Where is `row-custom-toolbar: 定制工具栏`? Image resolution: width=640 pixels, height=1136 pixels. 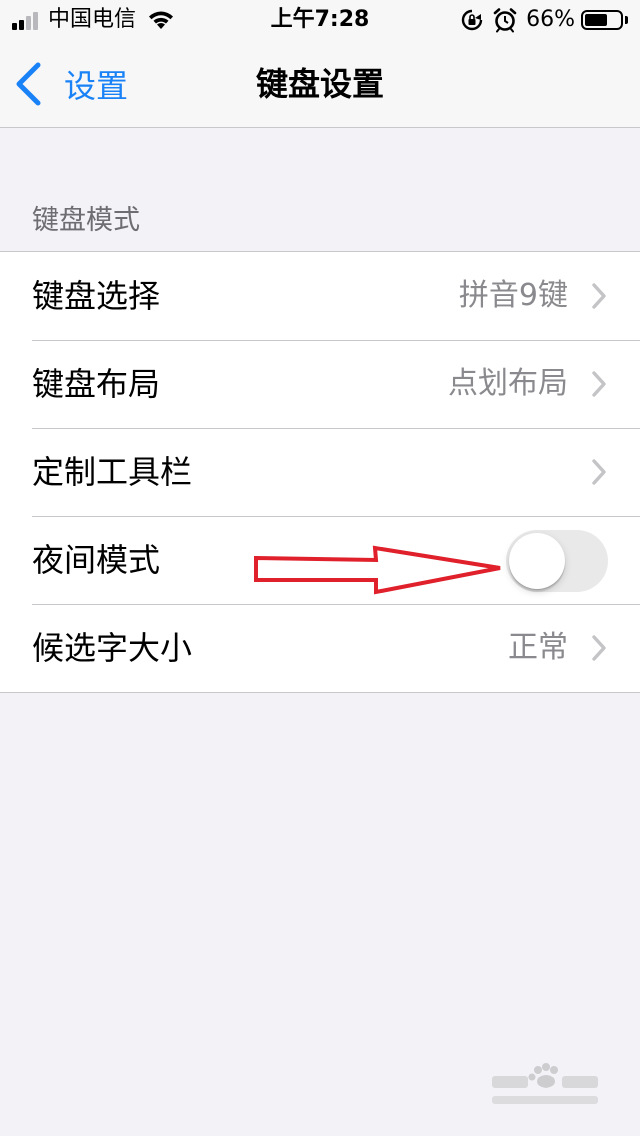 row-custom-toolbar: 定制工具栏 is located at coordinates (320, 472).